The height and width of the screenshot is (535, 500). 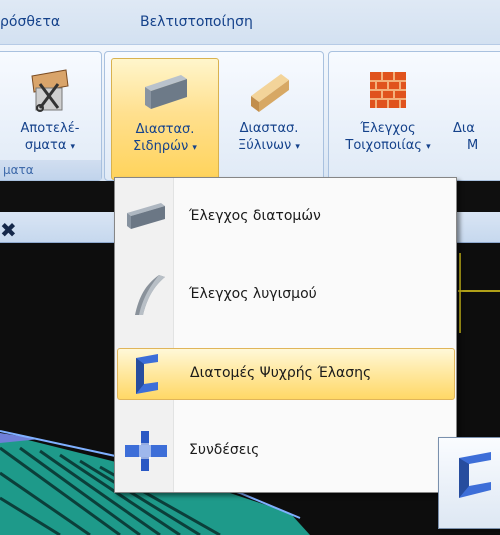 I want to click on partial-label-1: Δια, so click(x=464, y=128).